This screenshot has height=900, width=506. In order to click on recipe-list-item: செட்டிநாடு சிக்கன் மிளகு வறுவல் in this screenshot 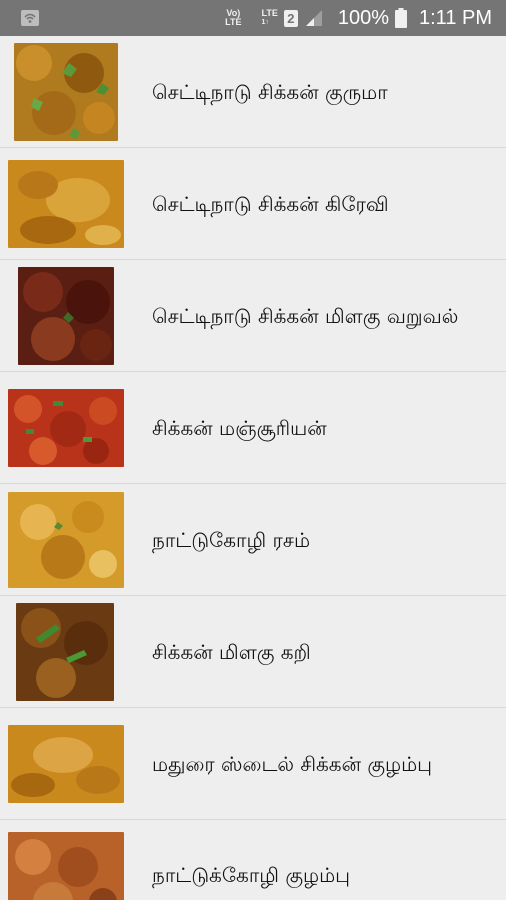, I will do `click(253, 316)`.